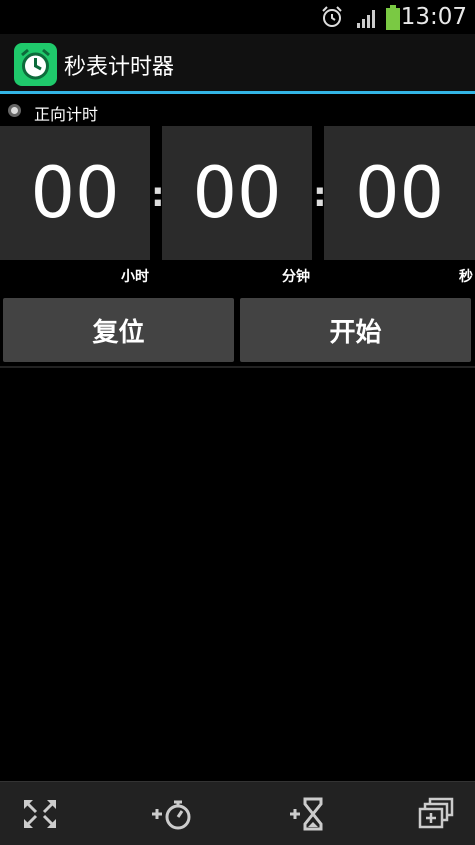 Image resolution: width=475 pixels, height=845 pixels. I want to click on seconds-unit-label: 秒, so click(466, 277).